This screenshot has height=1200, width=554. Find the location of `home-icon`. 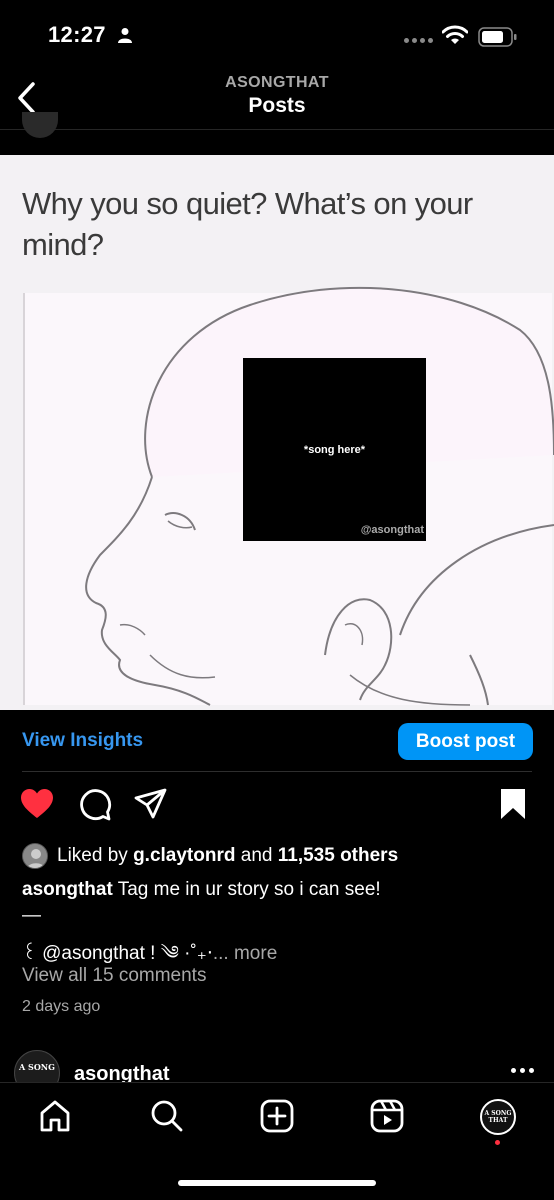

home-icon is located at coordinates (55, 1118).